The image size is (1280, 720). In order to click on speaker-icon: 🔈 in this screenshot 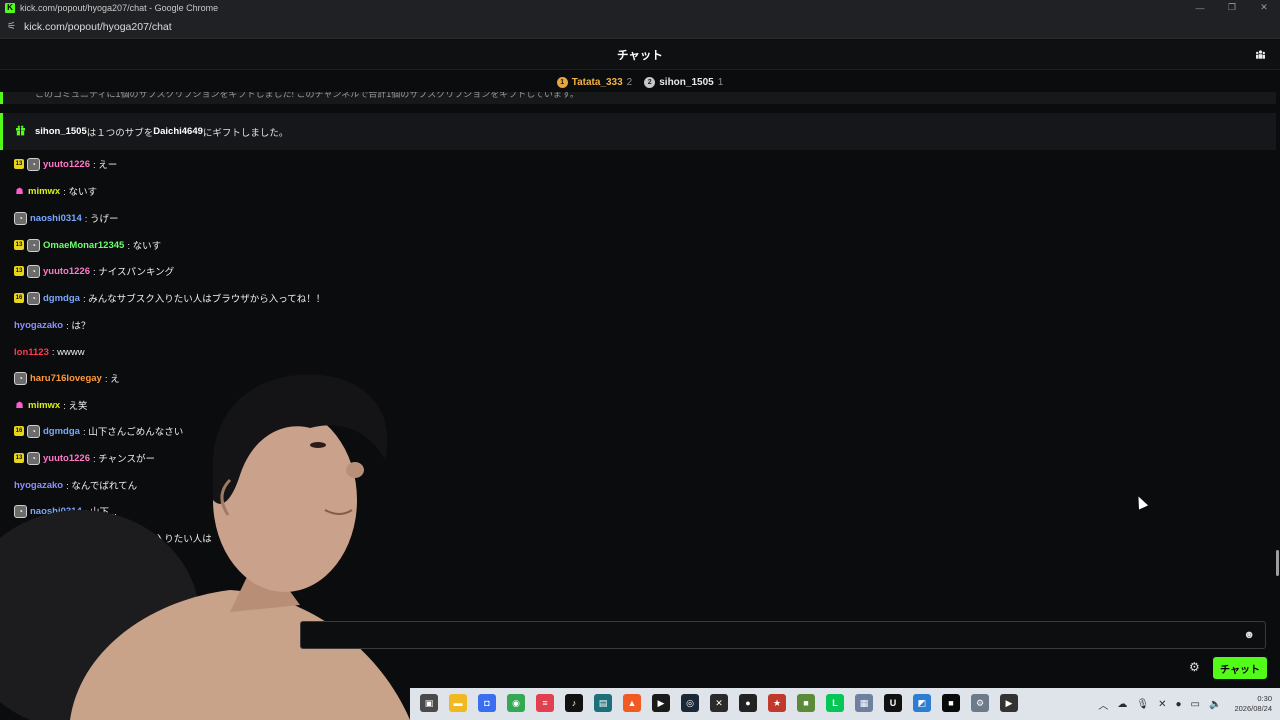, I will do `click(1215, 704)`.